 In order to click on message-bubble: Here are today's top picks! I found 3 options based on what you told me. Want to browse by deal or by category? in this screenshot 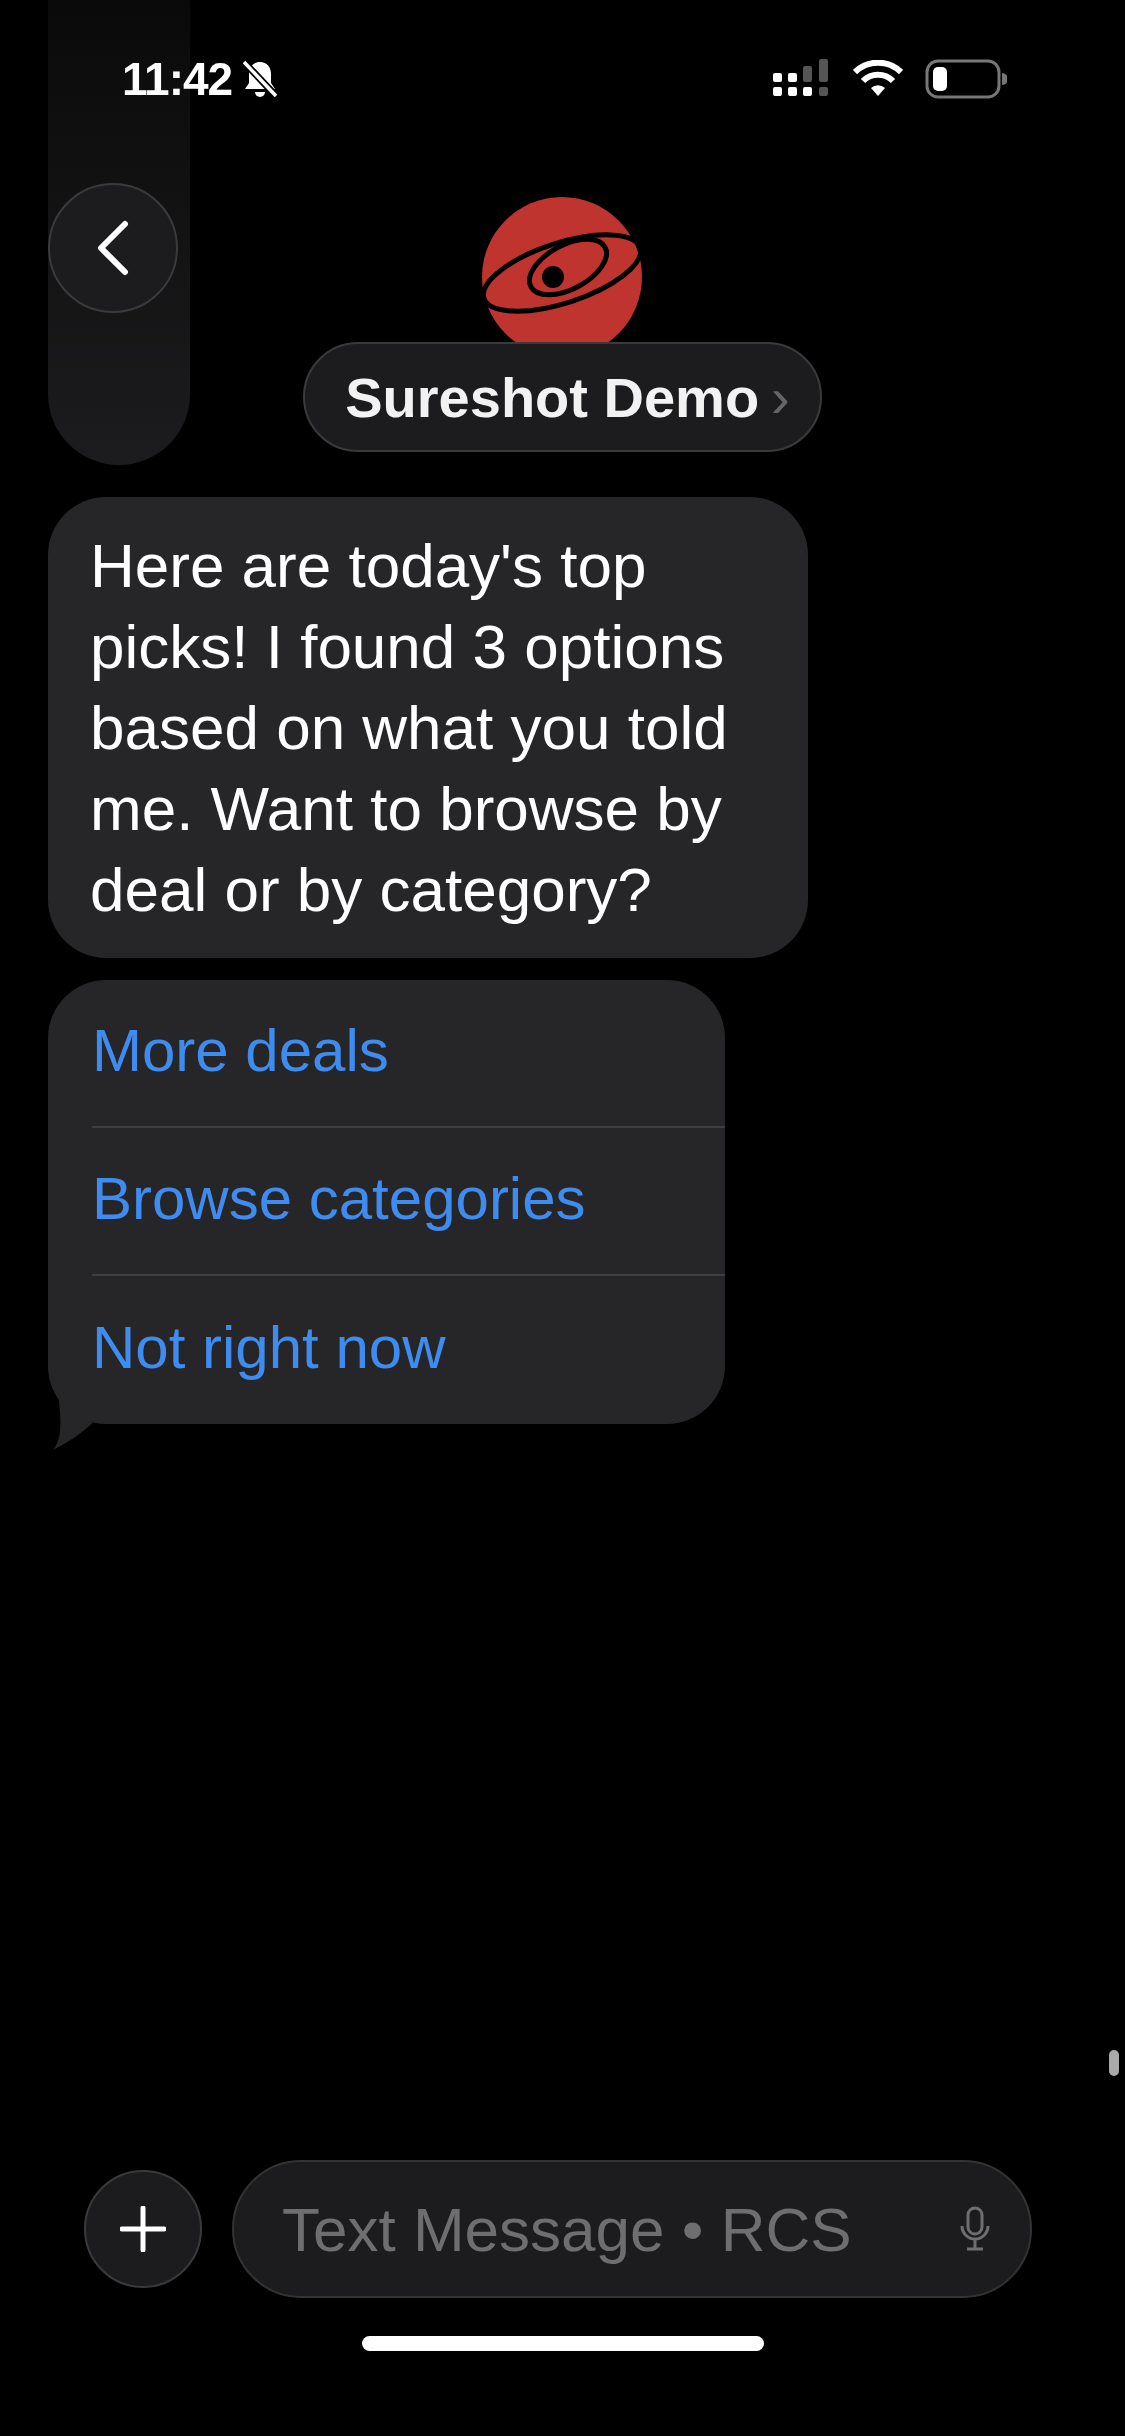, I will do `click(428, 727)`.